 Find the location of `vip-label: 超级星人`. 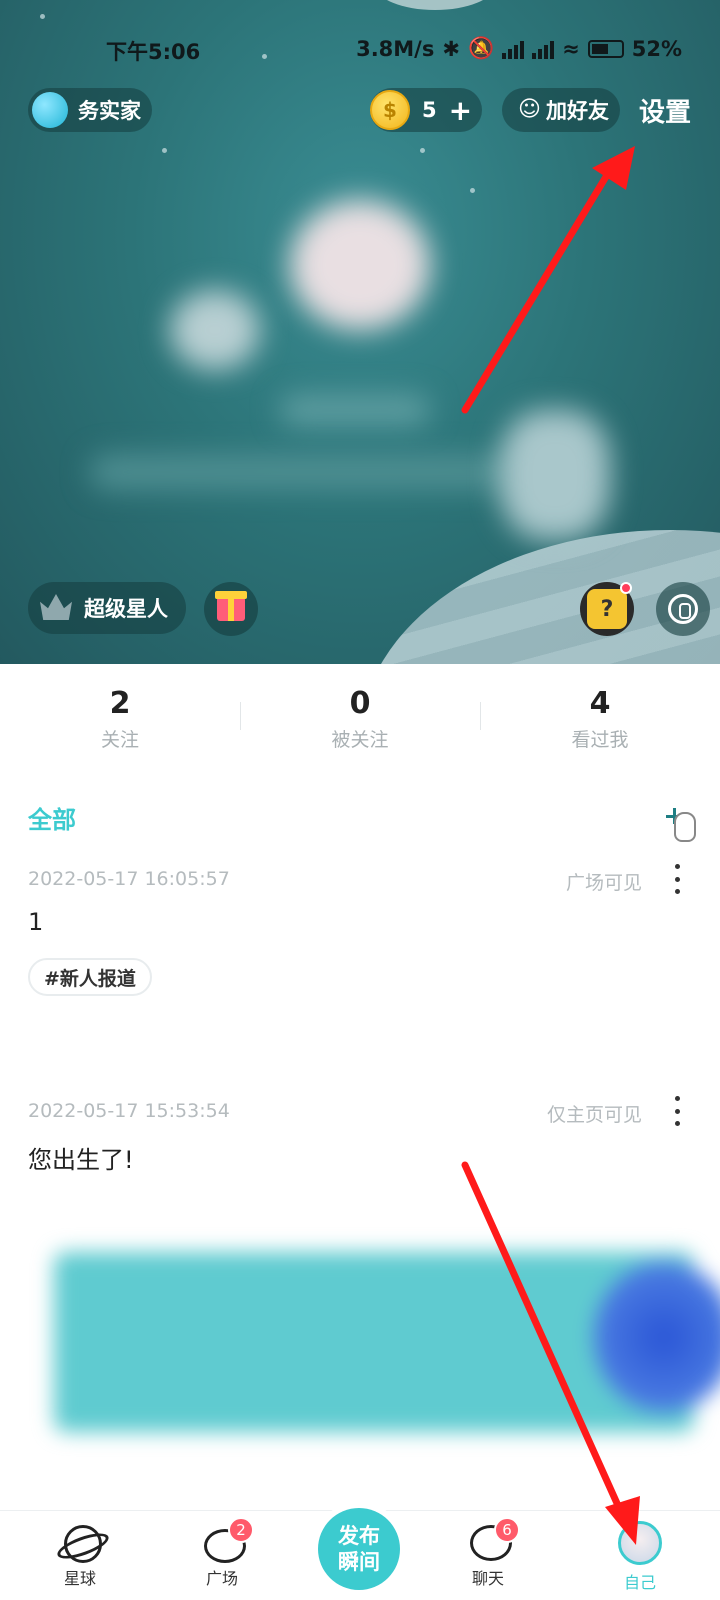

vip-label: 超级星人 is located at coordinates (126, 609).